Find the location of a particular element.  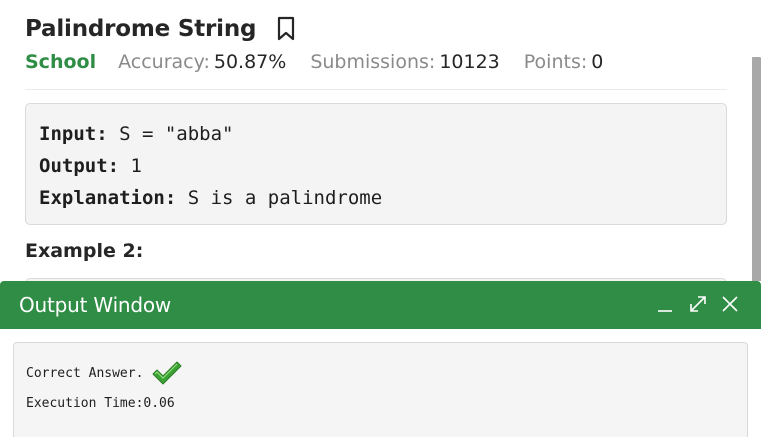

submissions-label: Submissions: is located at coordinates (373, 62).